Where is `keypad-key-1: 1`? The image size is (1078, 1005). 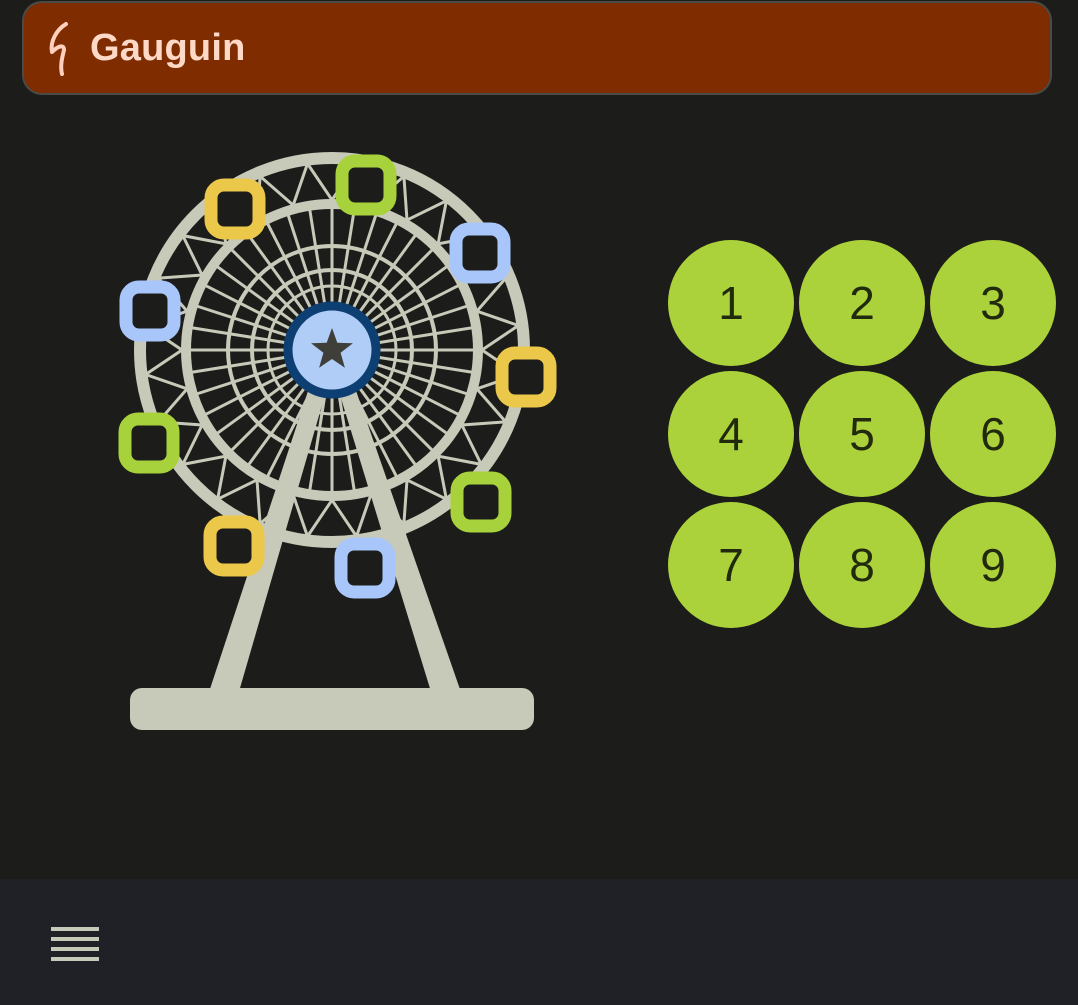 keypad-key-1: 1 is located at coordinates (731, 303).